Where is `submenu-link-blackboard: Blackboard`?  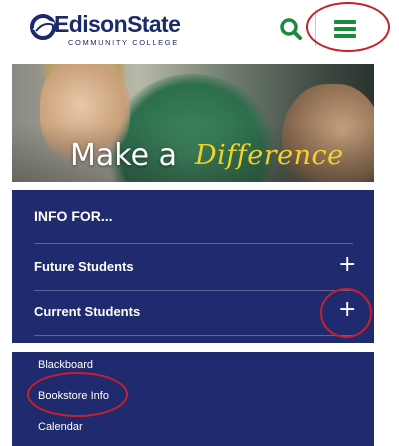 submenu-link-blackboard: Blackboard is located at coordinates (65, 365).